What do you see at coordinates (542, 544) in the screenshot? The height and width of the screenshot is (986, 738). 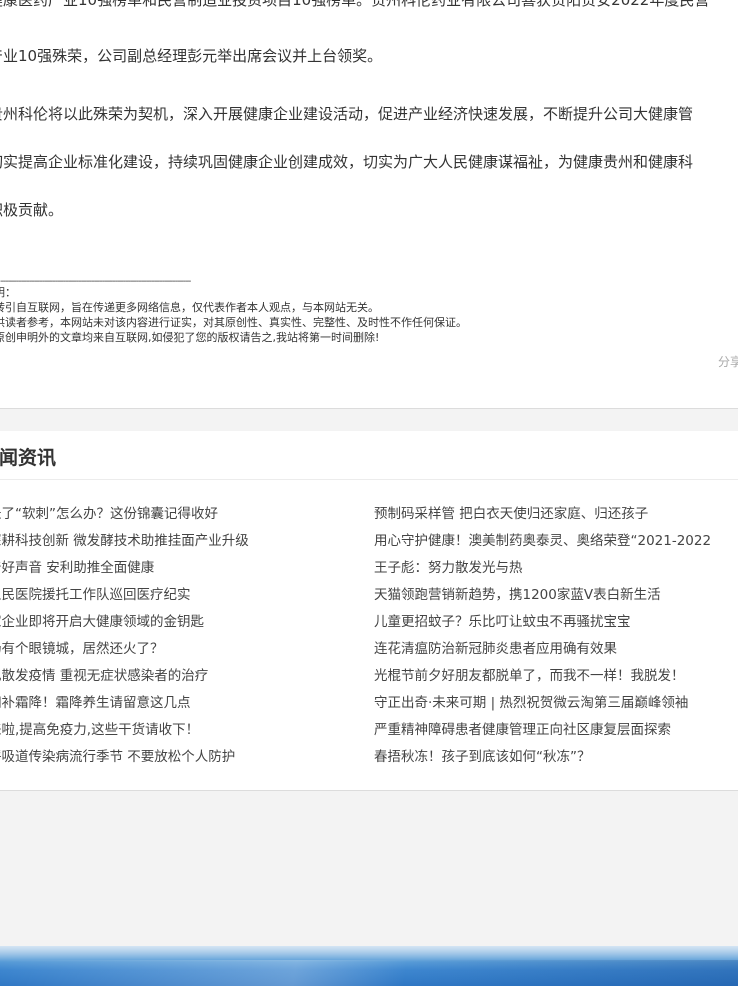 I see `news-link: 用心守护健康！澳美制药奥泰灵、奥络荣登“2021-2022` at bounding box center [542, 544].